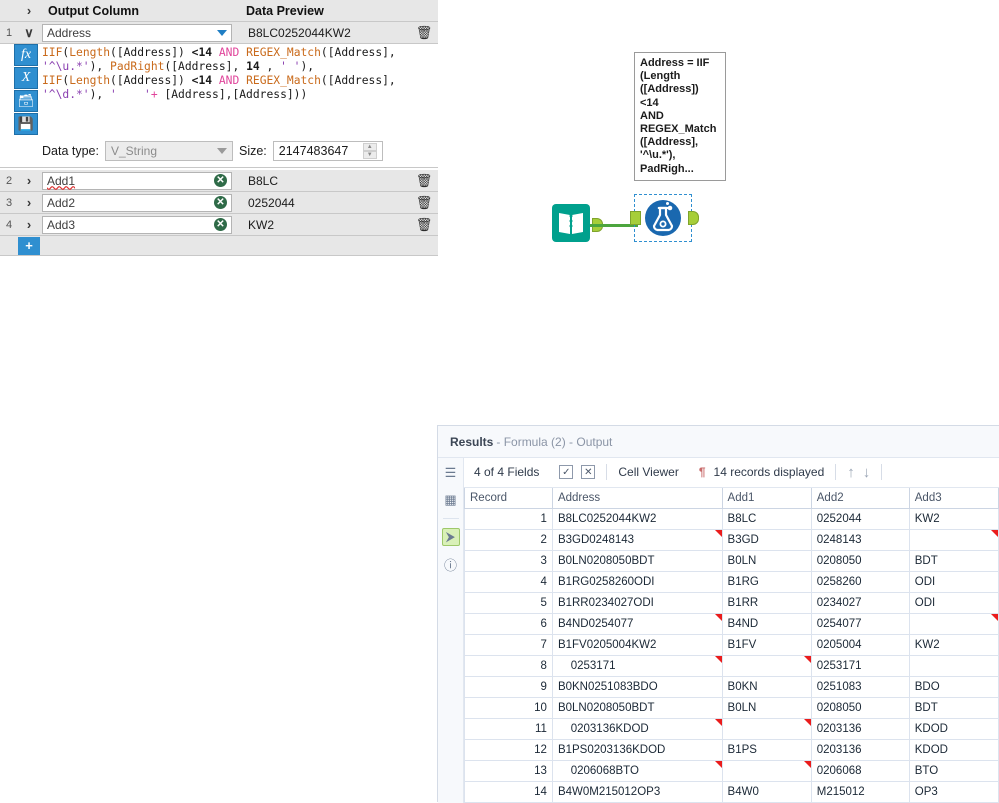  I want to click on cell-record: 5, so click(509, 603).